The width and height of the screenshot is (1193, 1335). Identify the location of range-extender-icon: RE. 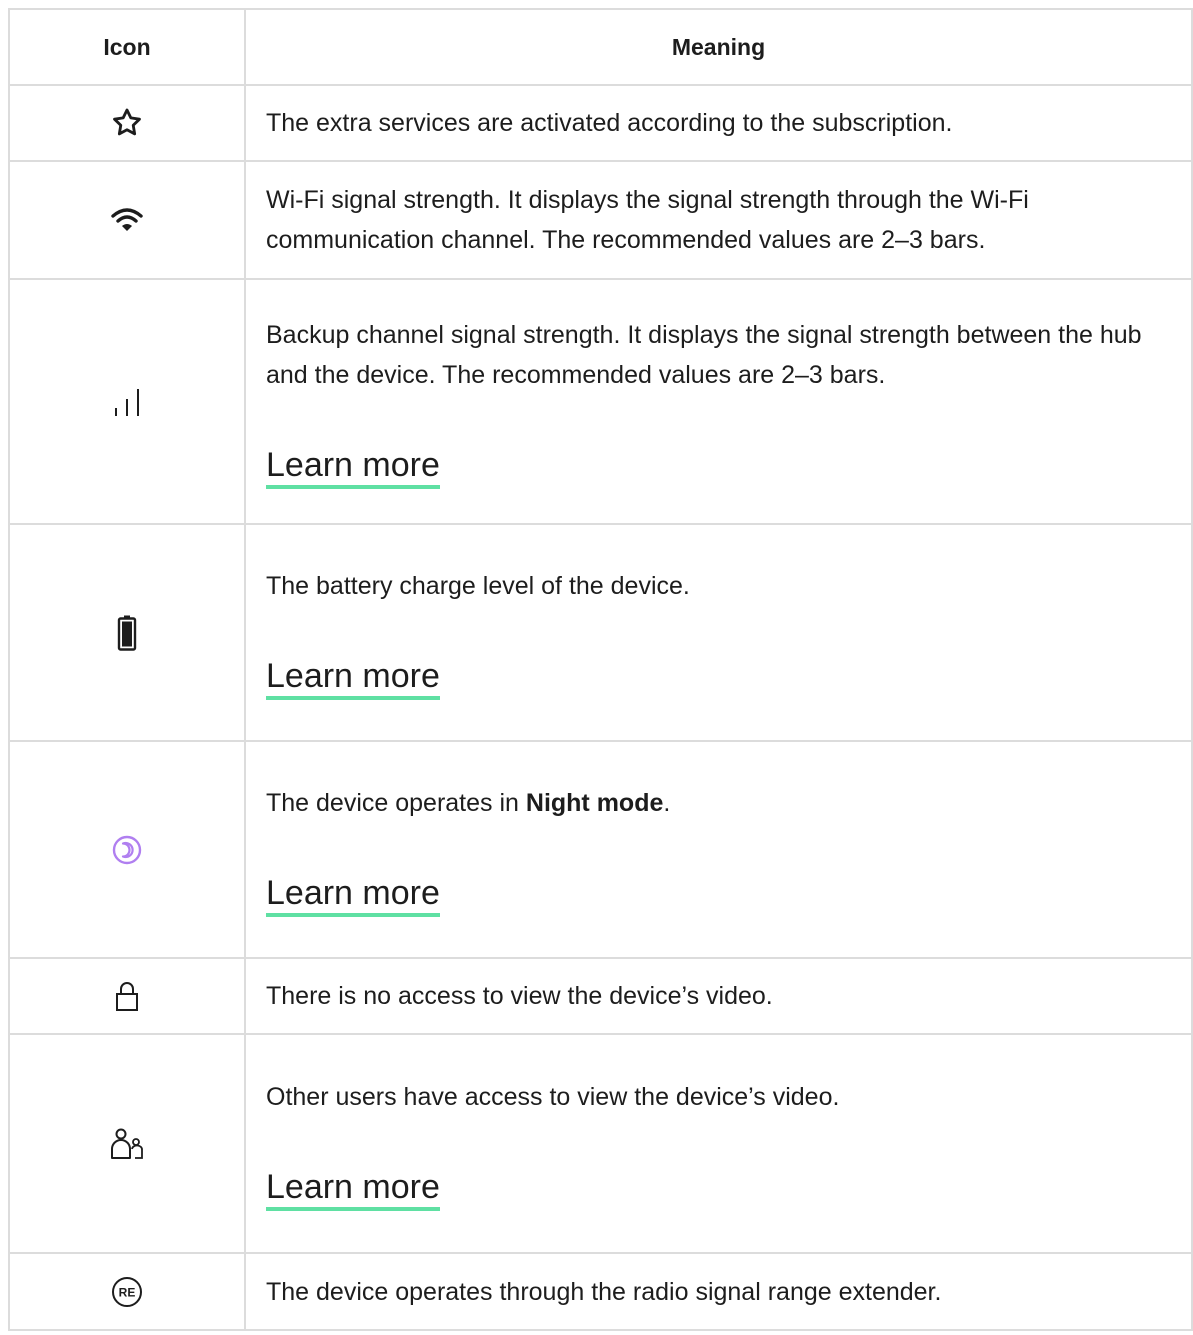
(127, 1291).